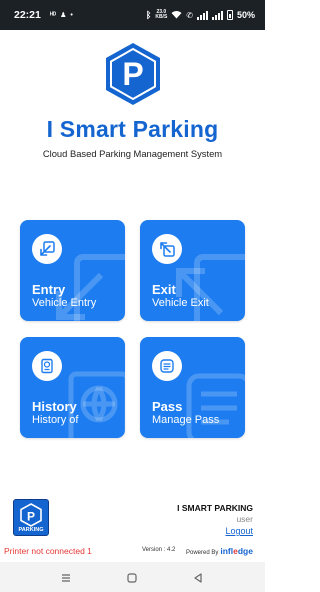 The width and height of the screenshot is (320, 592). Describe the element at coordinates (239, 531) in the screenshot. I see `logout-link: Logout` at that location.